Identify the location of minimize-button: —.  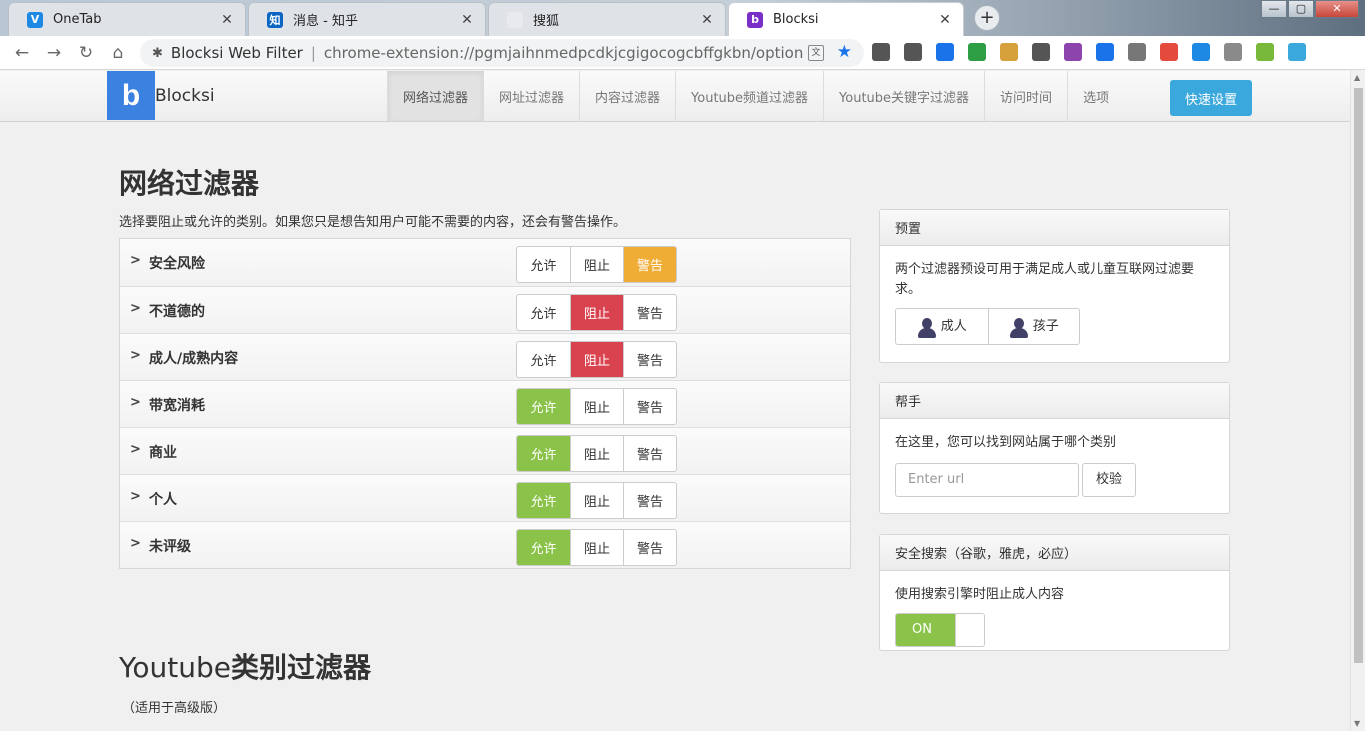
(1274, 9).